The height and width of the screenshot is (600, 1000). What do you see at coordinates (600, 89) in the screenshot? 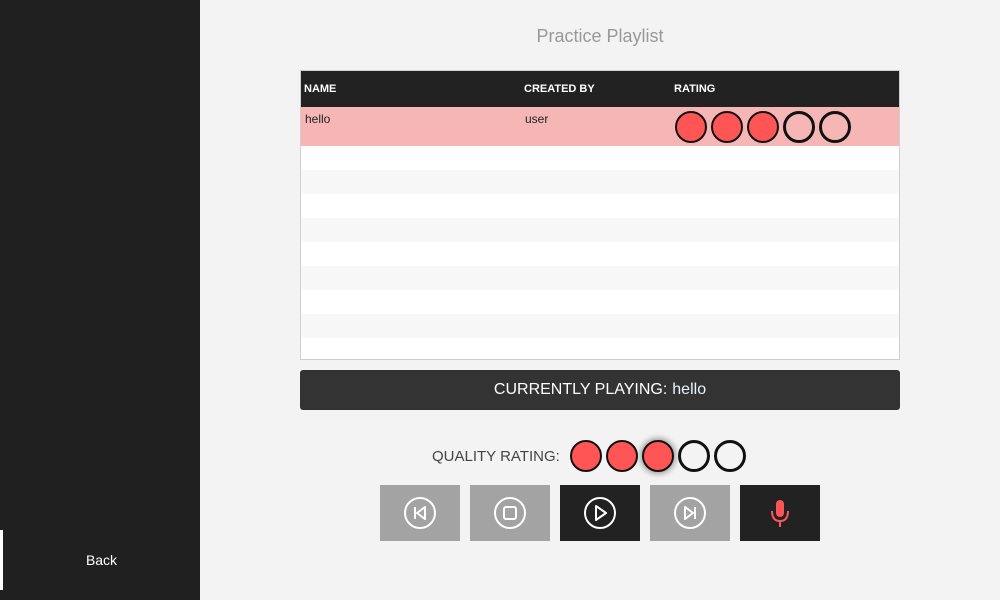
I see `table-header: NAME CREATED BY RATING` at bounding box center [600, 89].